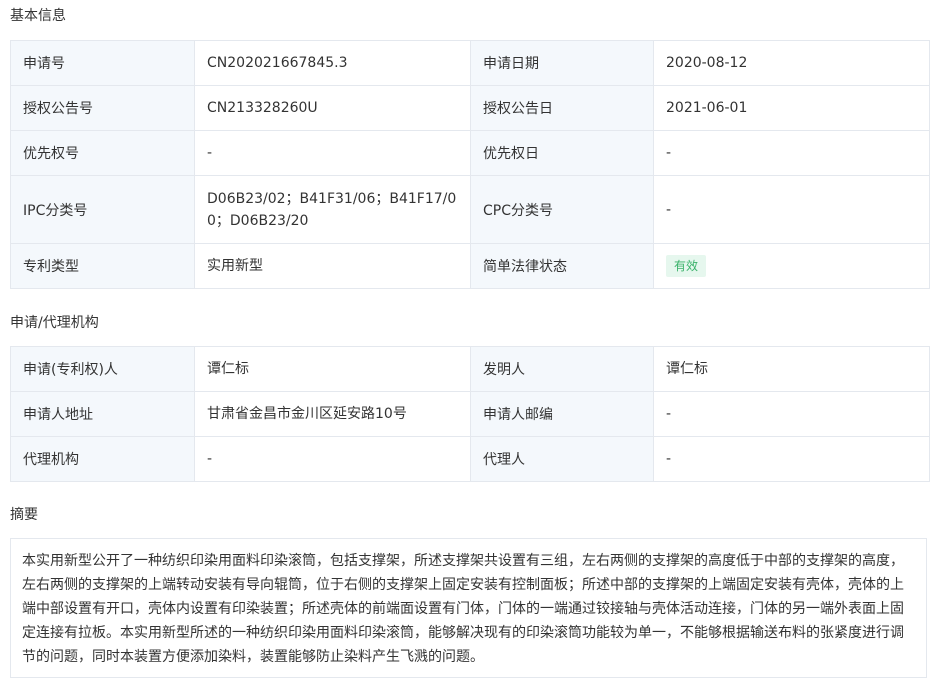 This screenshot has width=932, height=682. What do you see at coordinates (102, 369) in the screenshot?
I see `field-label: 申请(专利权)人` at bounding box center [102, 369].